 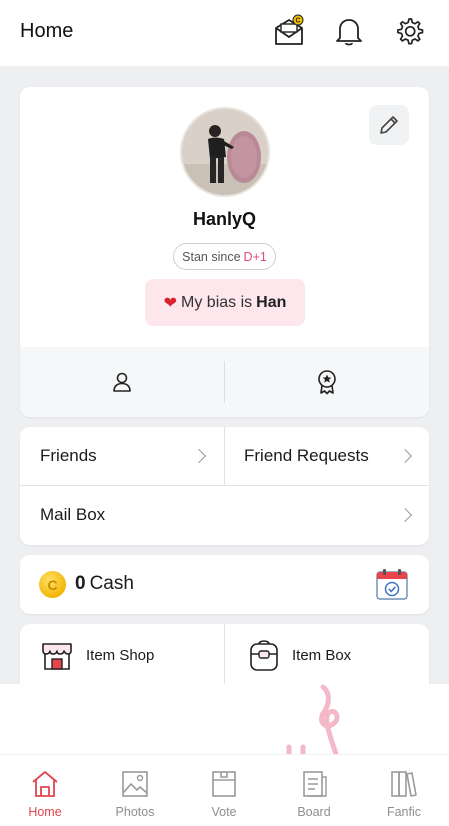 I want to click on nav-vote-label: Vote, so click(x=224, y=812).